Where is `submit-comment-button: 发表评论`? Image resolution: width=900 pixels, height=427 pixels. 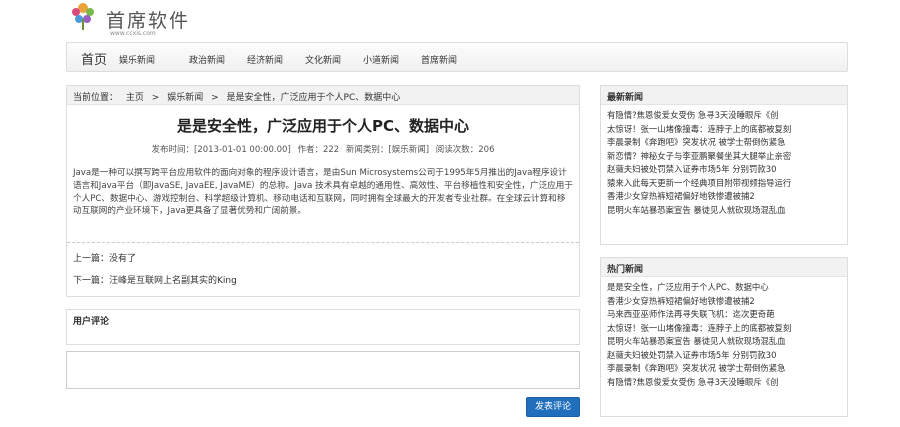 submit-comment-button: 发表评论 is located at coordinates (553, 407).